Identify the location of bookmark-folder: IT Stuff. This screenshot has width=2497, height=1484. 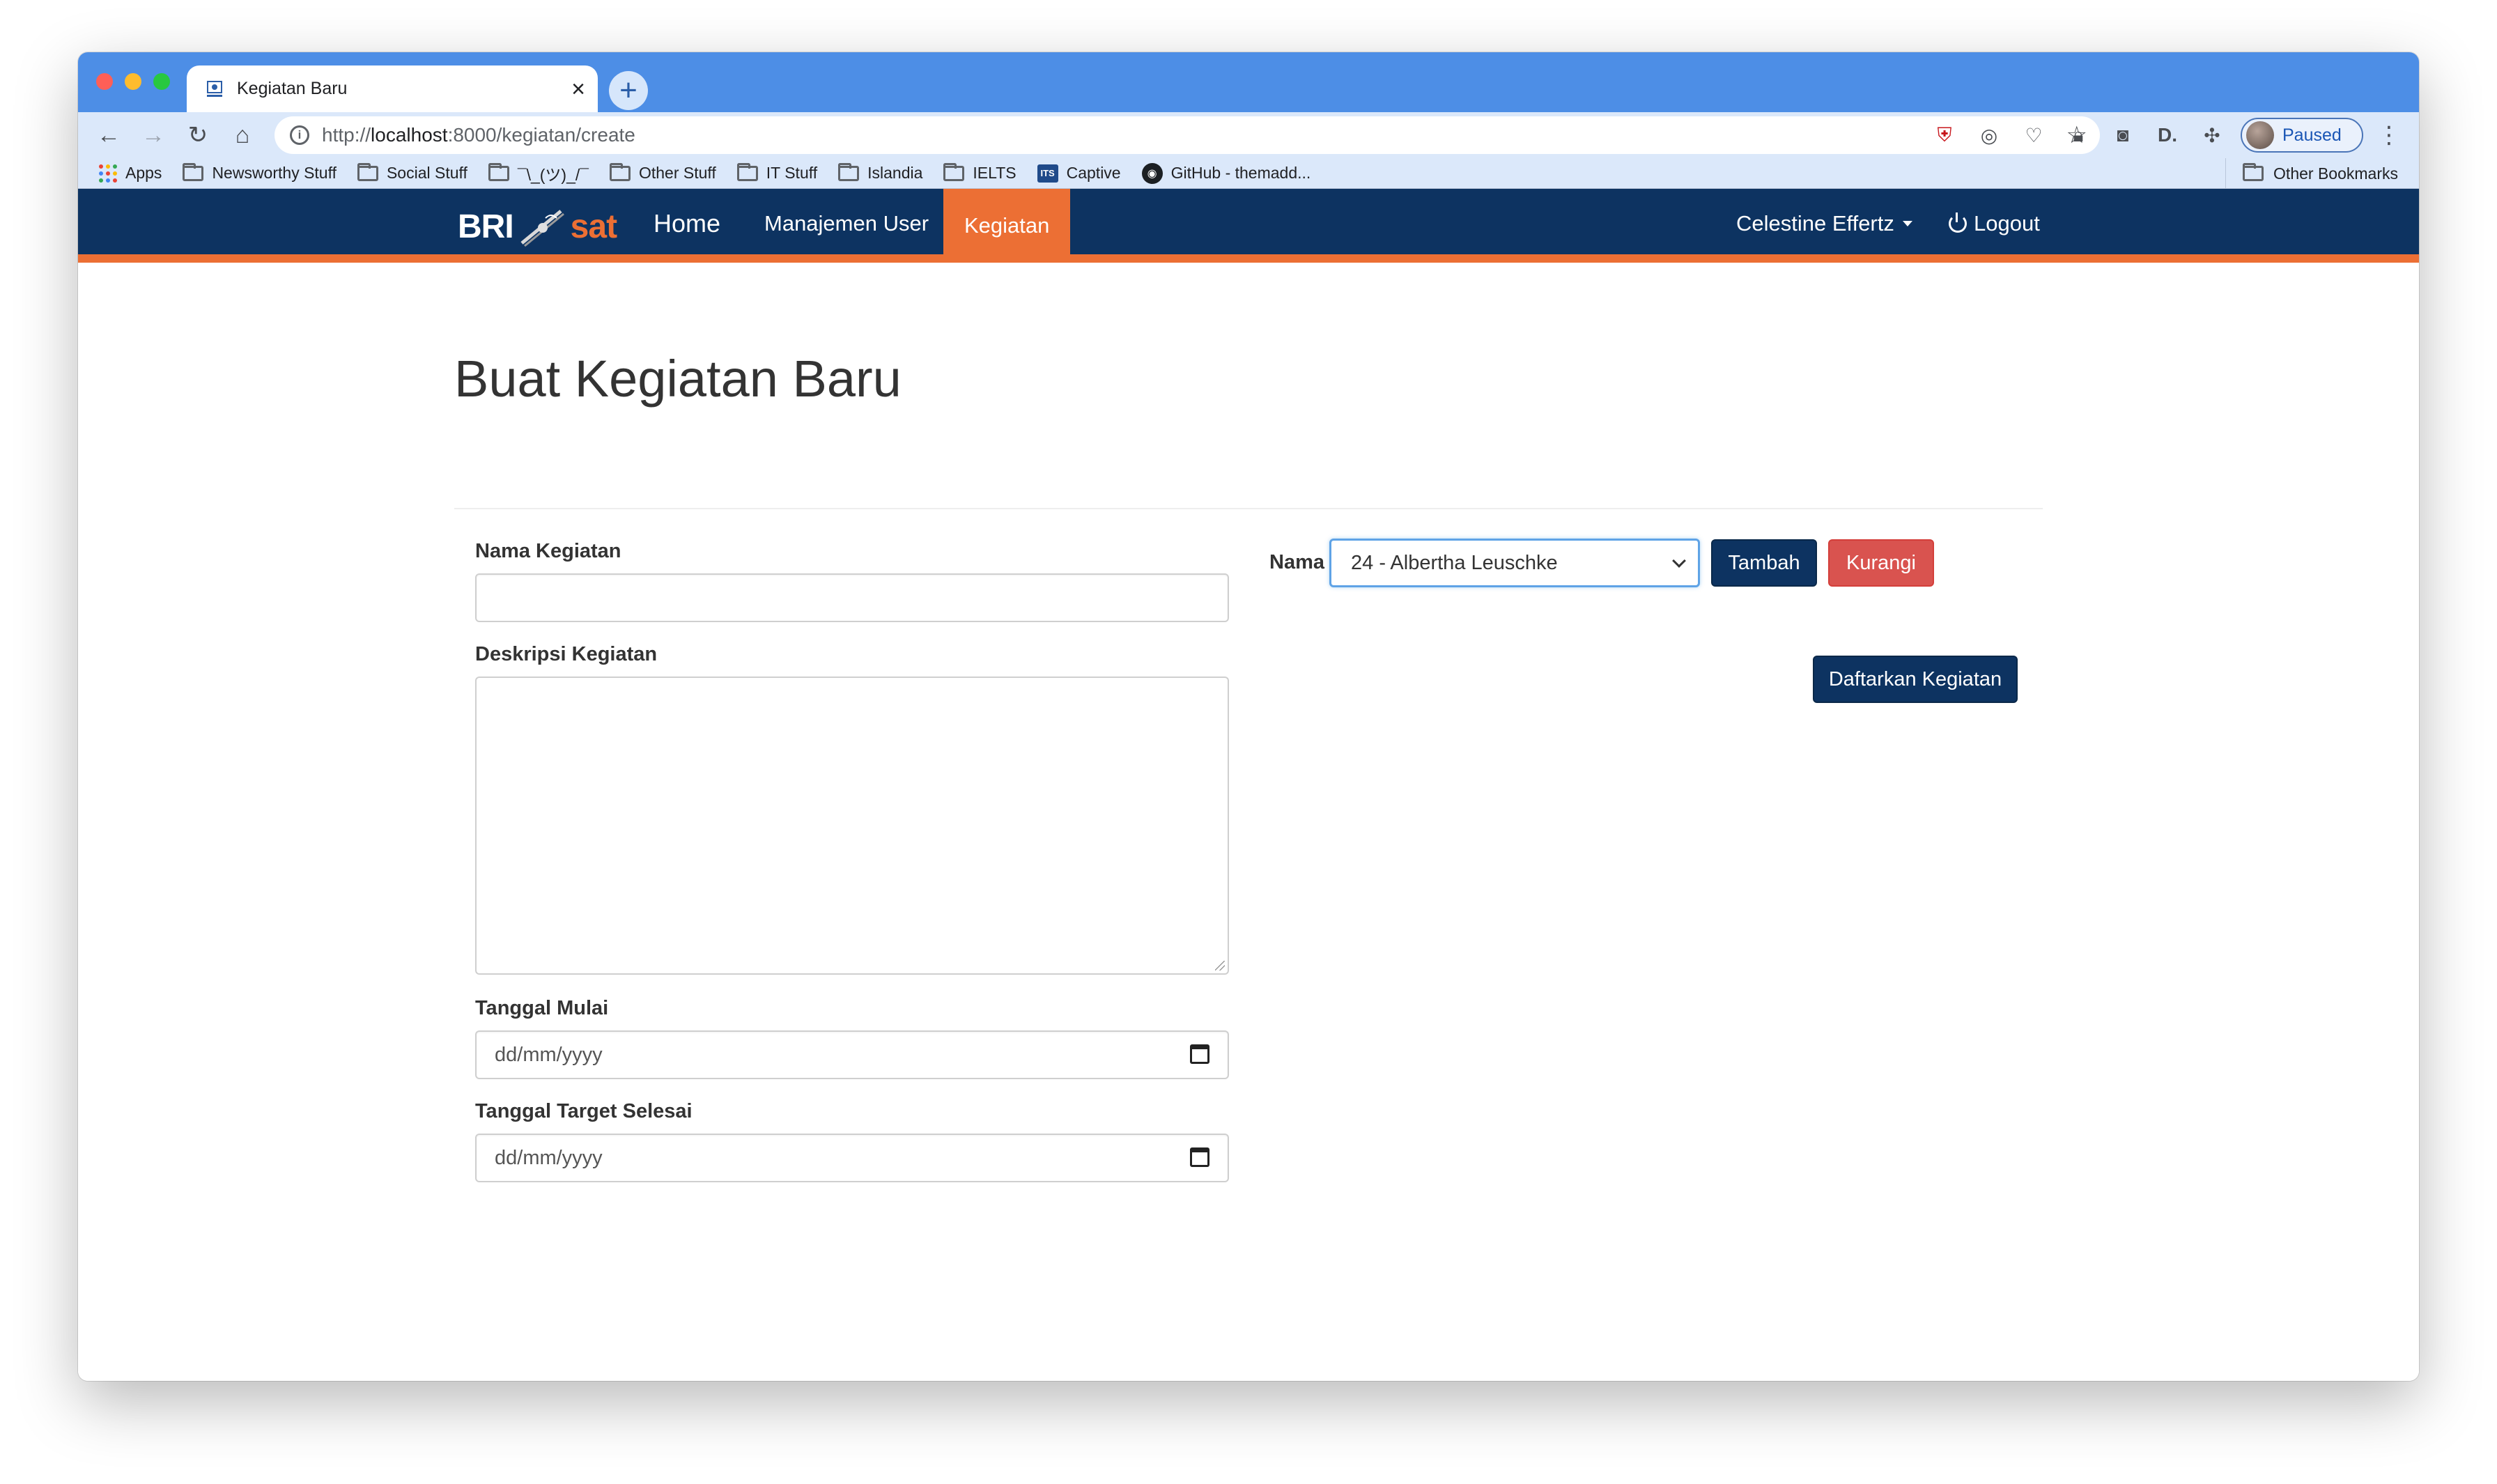
(777, 172).